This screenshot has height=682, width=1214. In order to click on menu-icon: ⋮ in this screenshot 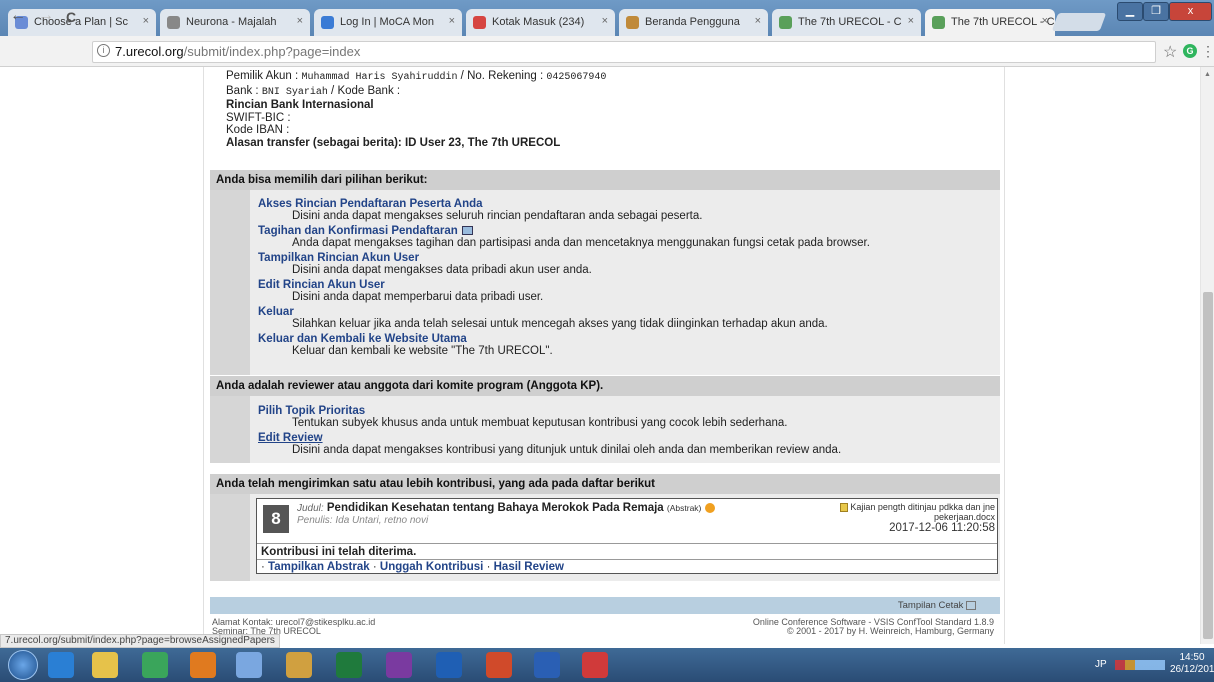, I will do `click(1207, 51)`.